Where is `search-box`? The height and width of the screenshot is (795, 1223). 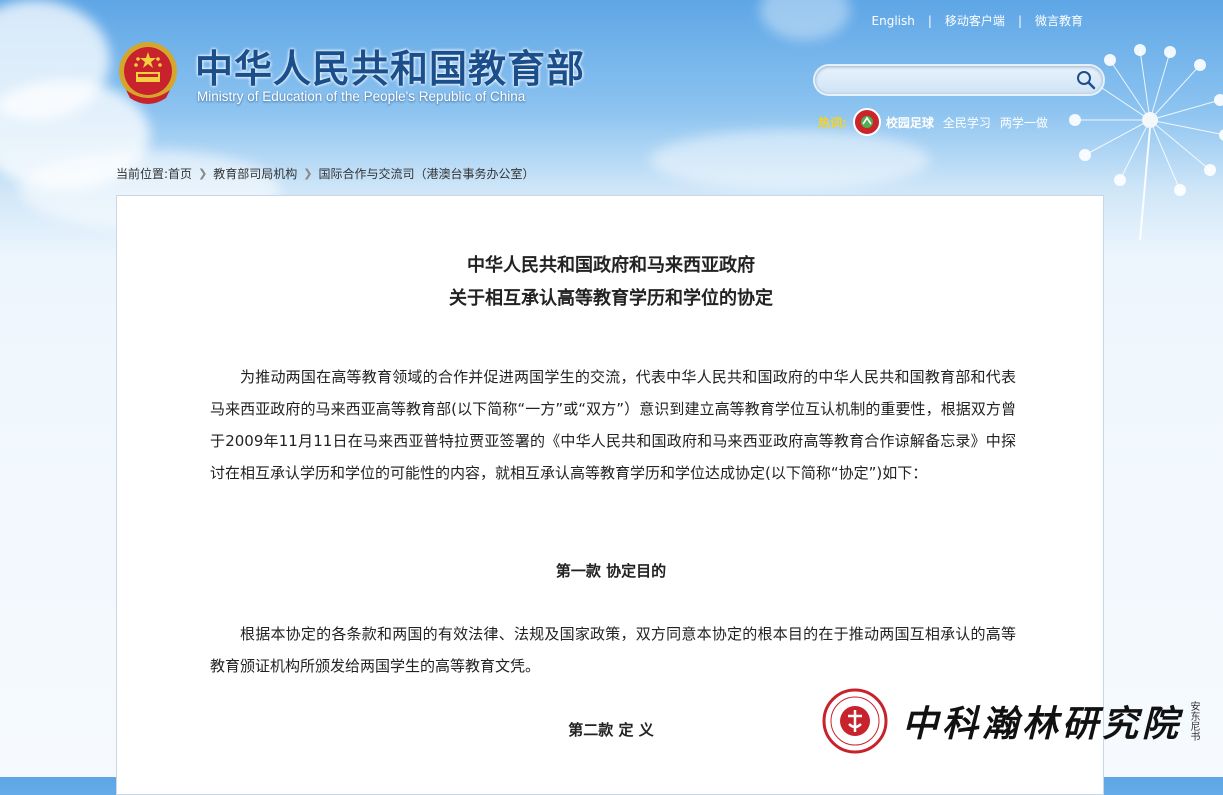
search-box is located at coordinates (959, 80).